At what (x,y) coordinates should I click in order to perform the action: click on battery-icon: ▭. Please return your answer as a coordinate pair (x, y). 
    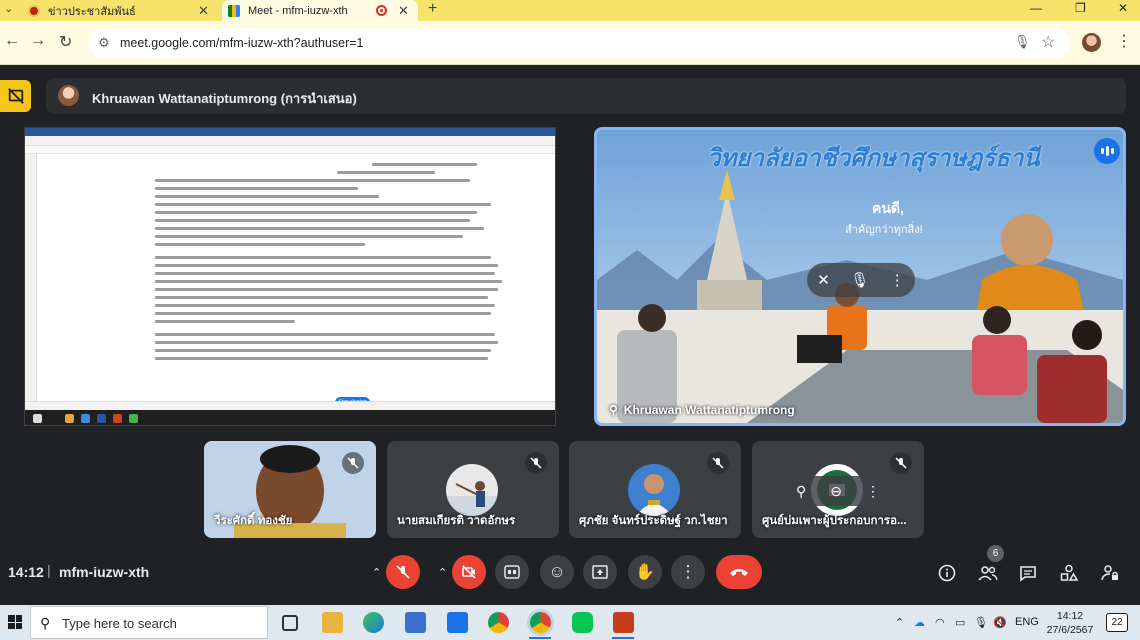
    Looking at the image, I should click on (960, 622).